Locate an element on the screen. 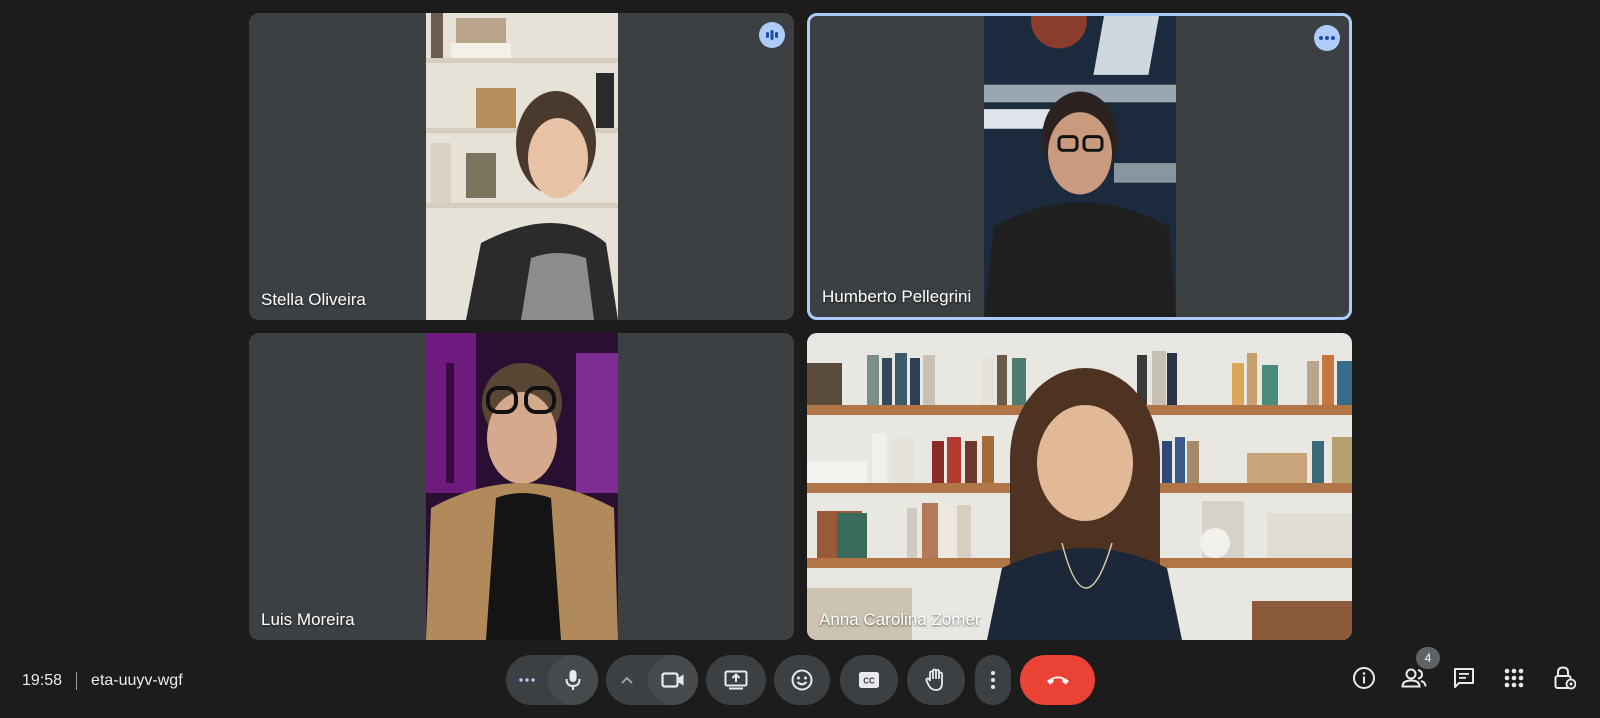  microphone-icon is located at coordinates (573, 680).